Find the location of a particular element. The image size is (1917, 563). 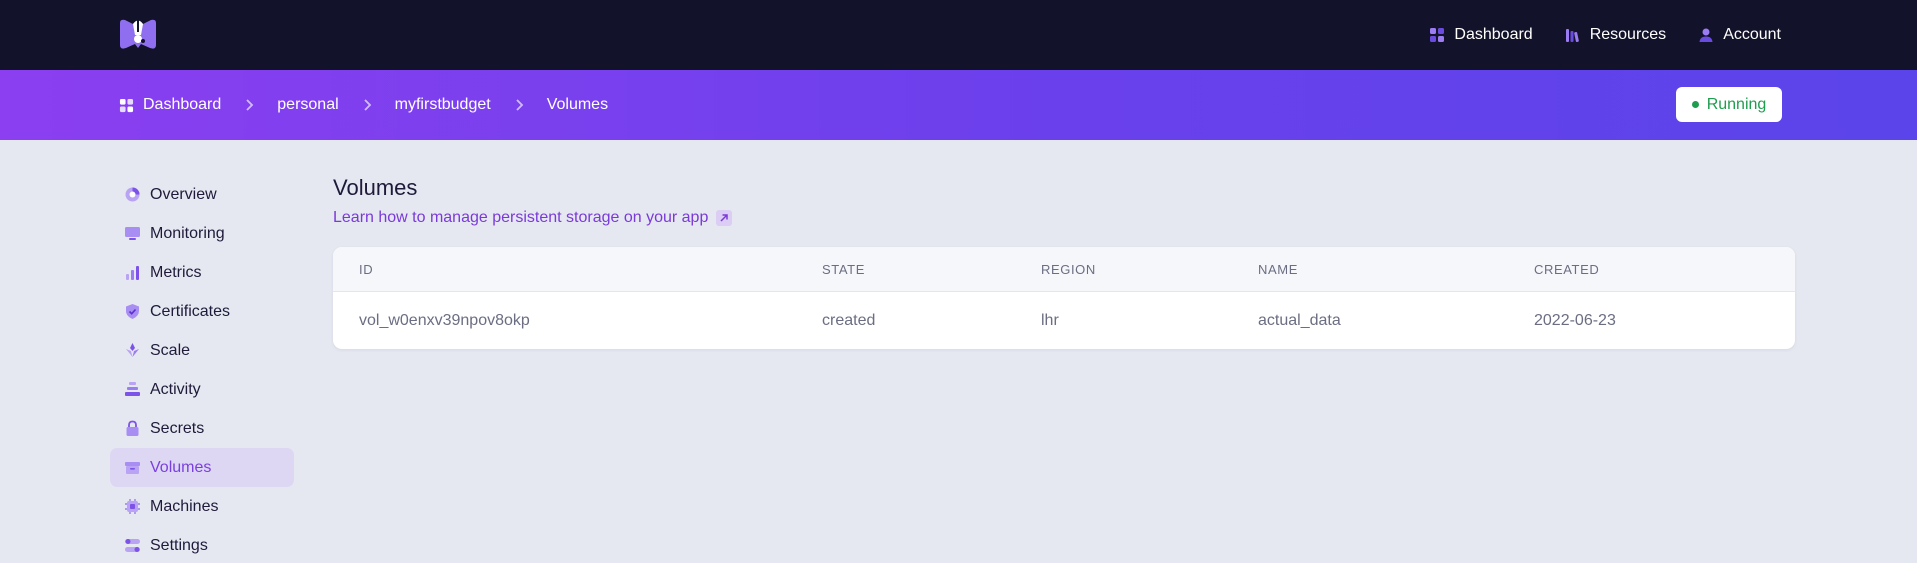

top-navbar: Dashboard Resources Account is located at coordinates (958, 35).